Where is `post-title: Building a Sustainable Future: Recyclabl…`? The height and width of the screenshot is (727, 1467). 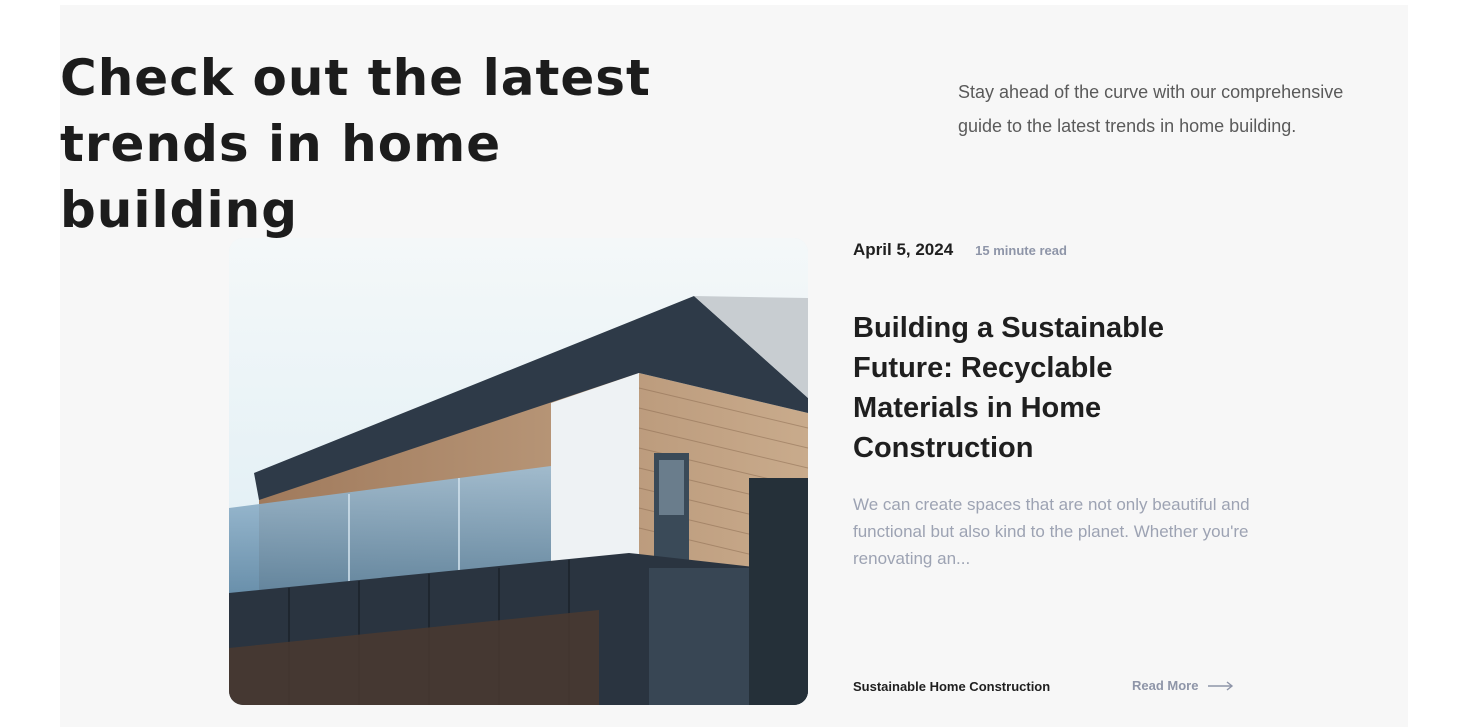
post-title: Building a Sustainable Future: Recyclabl… is located at coordinates (1043, 388).